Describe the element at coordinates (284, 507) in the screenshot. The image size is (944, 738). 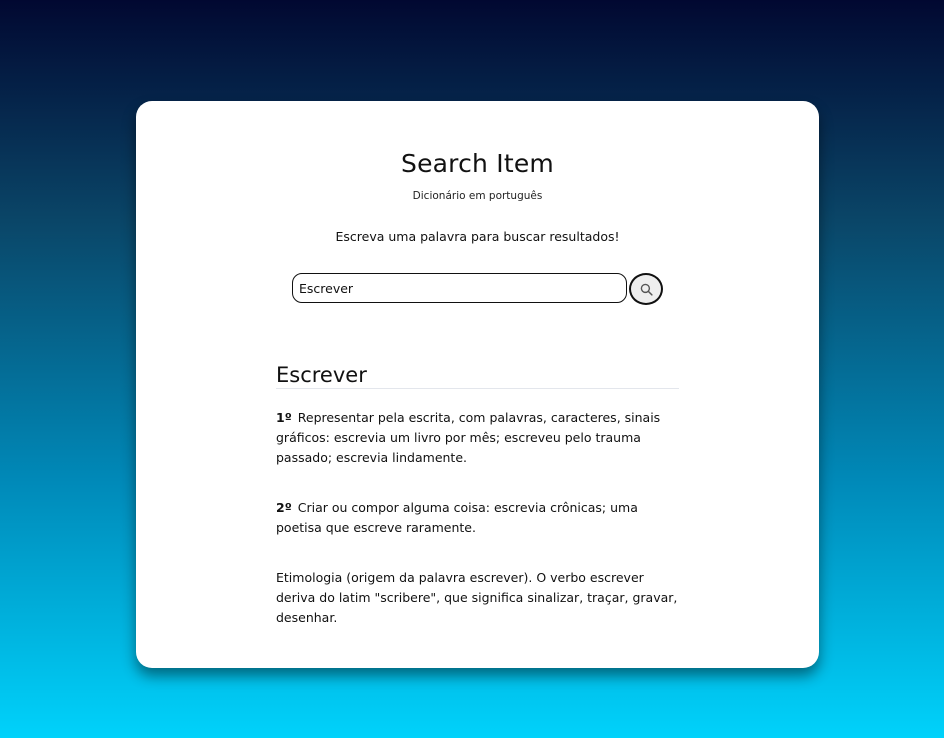
I see `definition-ordinal: 2º` at that location.